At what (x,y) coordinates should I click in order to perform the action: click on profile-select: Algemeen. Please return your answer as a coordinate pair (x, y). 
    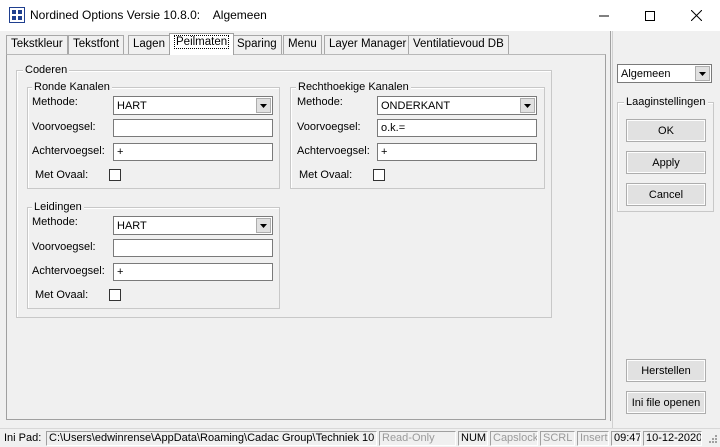
    Looking at the image, I should click on (664, 73).